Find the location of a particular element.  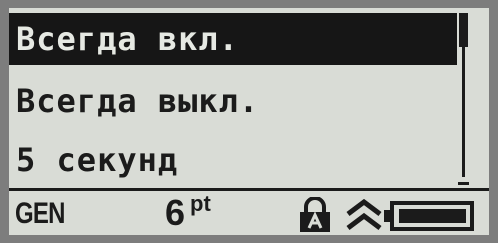

menu-item-label: 5 секунд is located at coordinates (97, 160).